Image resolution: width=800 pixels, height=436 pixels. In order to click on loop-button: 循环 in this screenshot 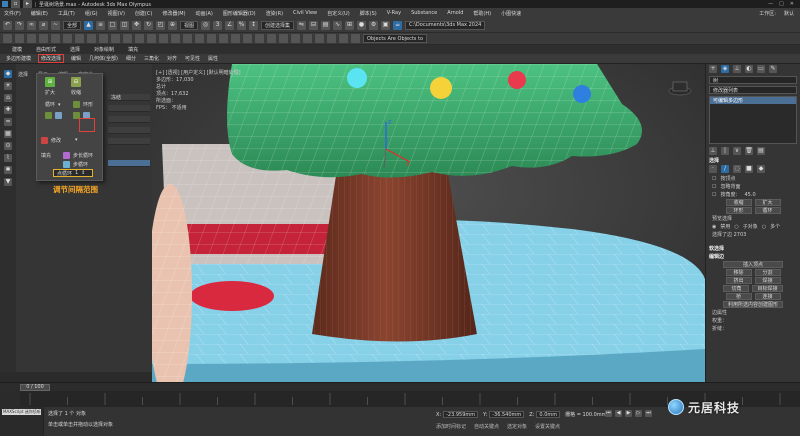, I will do `click(767, 210)`.